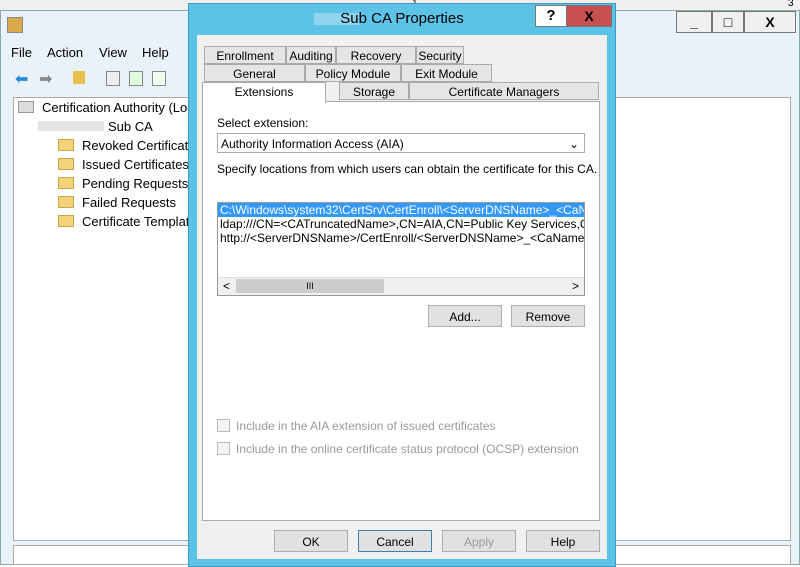 This screenshot has height=567, width=800. What do you see at coordinates (312, 144) in the screenshot?
I see `select-value: Authority Information Access (AIA)` at bounding box center [312, 144].